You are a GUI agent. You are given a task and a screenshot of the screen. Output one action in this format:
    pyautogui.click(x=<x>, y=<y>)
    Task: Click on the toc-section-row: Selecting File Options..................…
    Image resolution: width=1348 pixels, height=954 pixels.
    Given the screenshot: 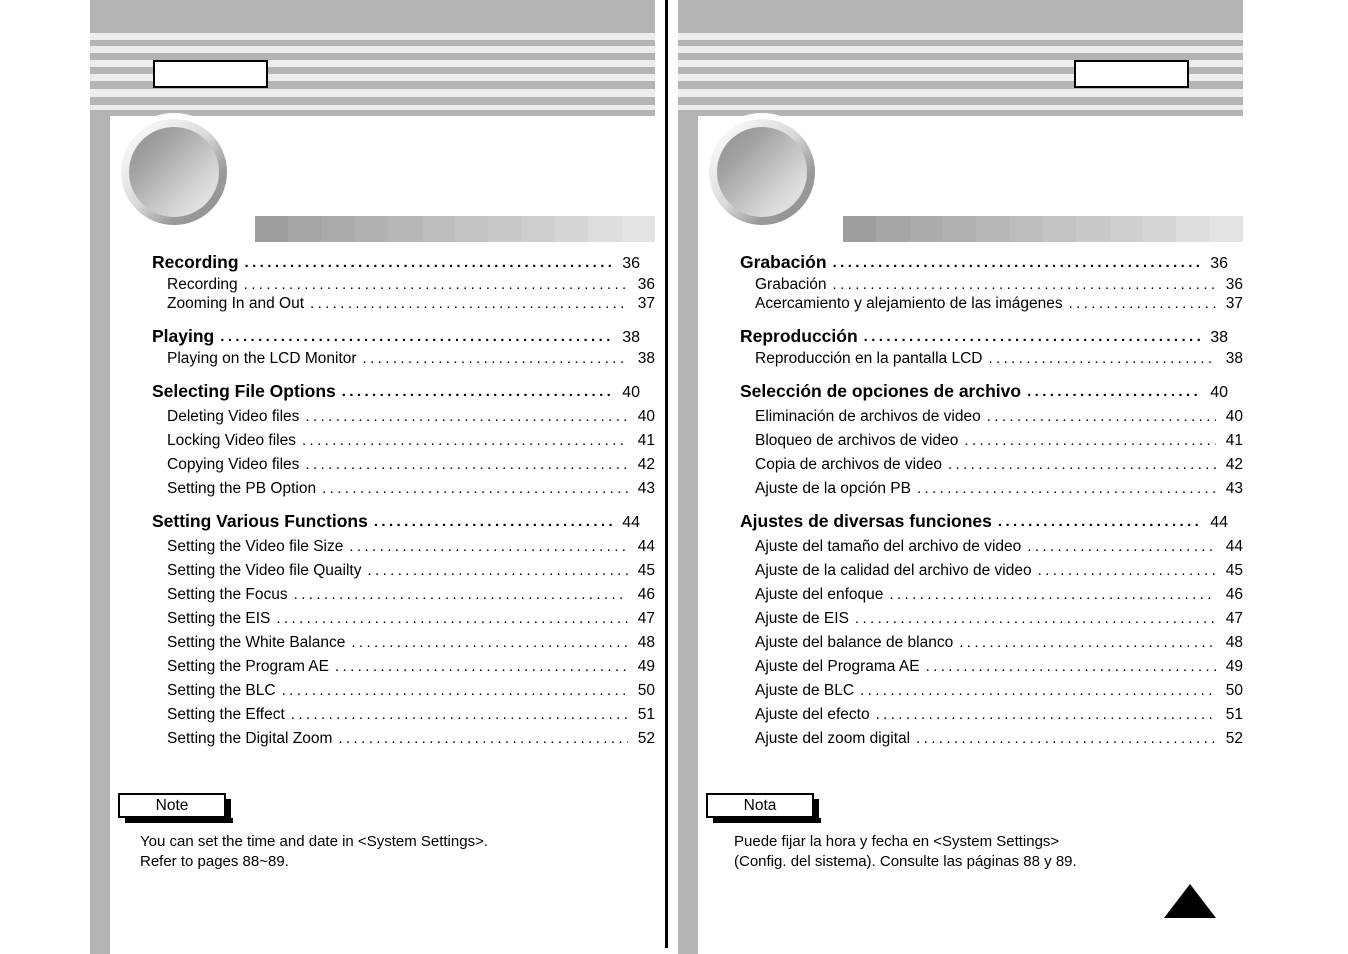 What is the action you would take?
    pyautogui.click(x=396, y=391)
    